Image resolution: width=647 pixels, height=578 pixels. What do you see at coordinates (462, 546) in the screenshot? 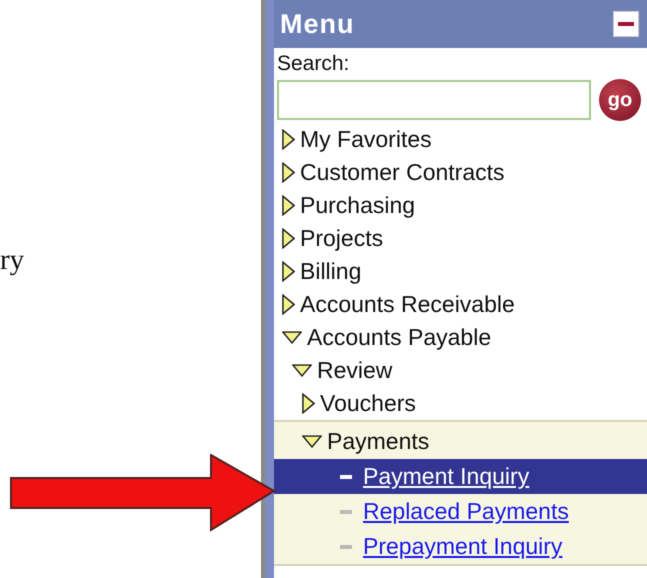
I see `menu-link: Prepayment Inquiry` at bounding box center [462, 546].